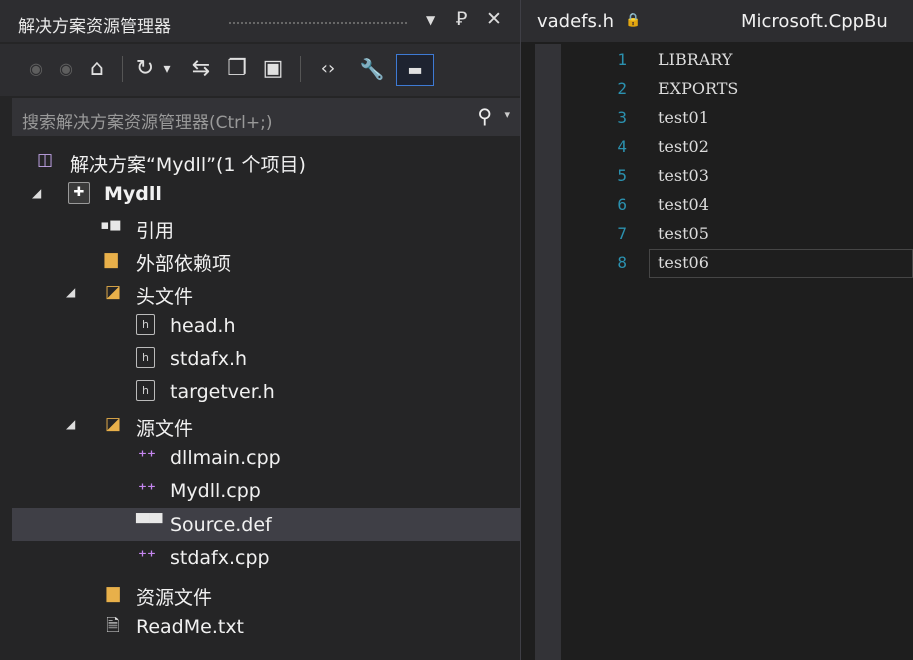  I want to click on view-code-icon: ‹›, so click(328, 69).